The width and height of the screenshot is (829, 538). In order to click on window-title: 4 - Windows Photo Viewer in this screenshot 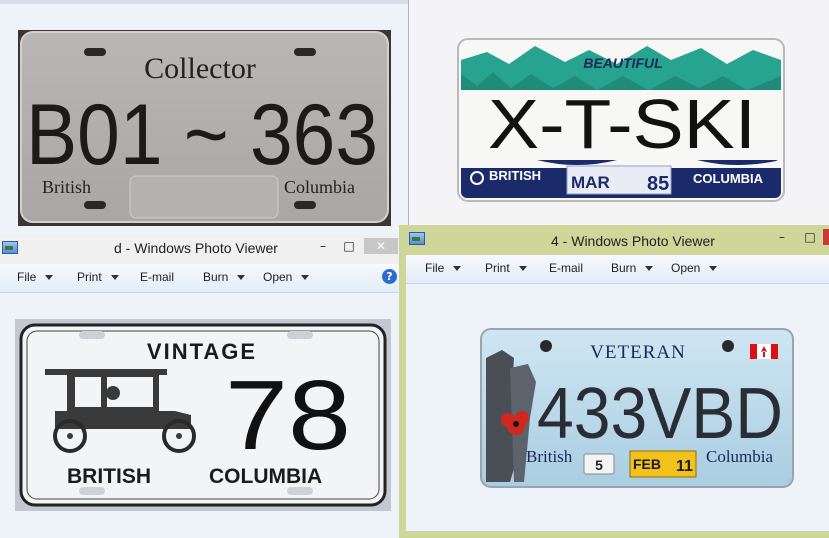, I will do `click(633, 241)`.